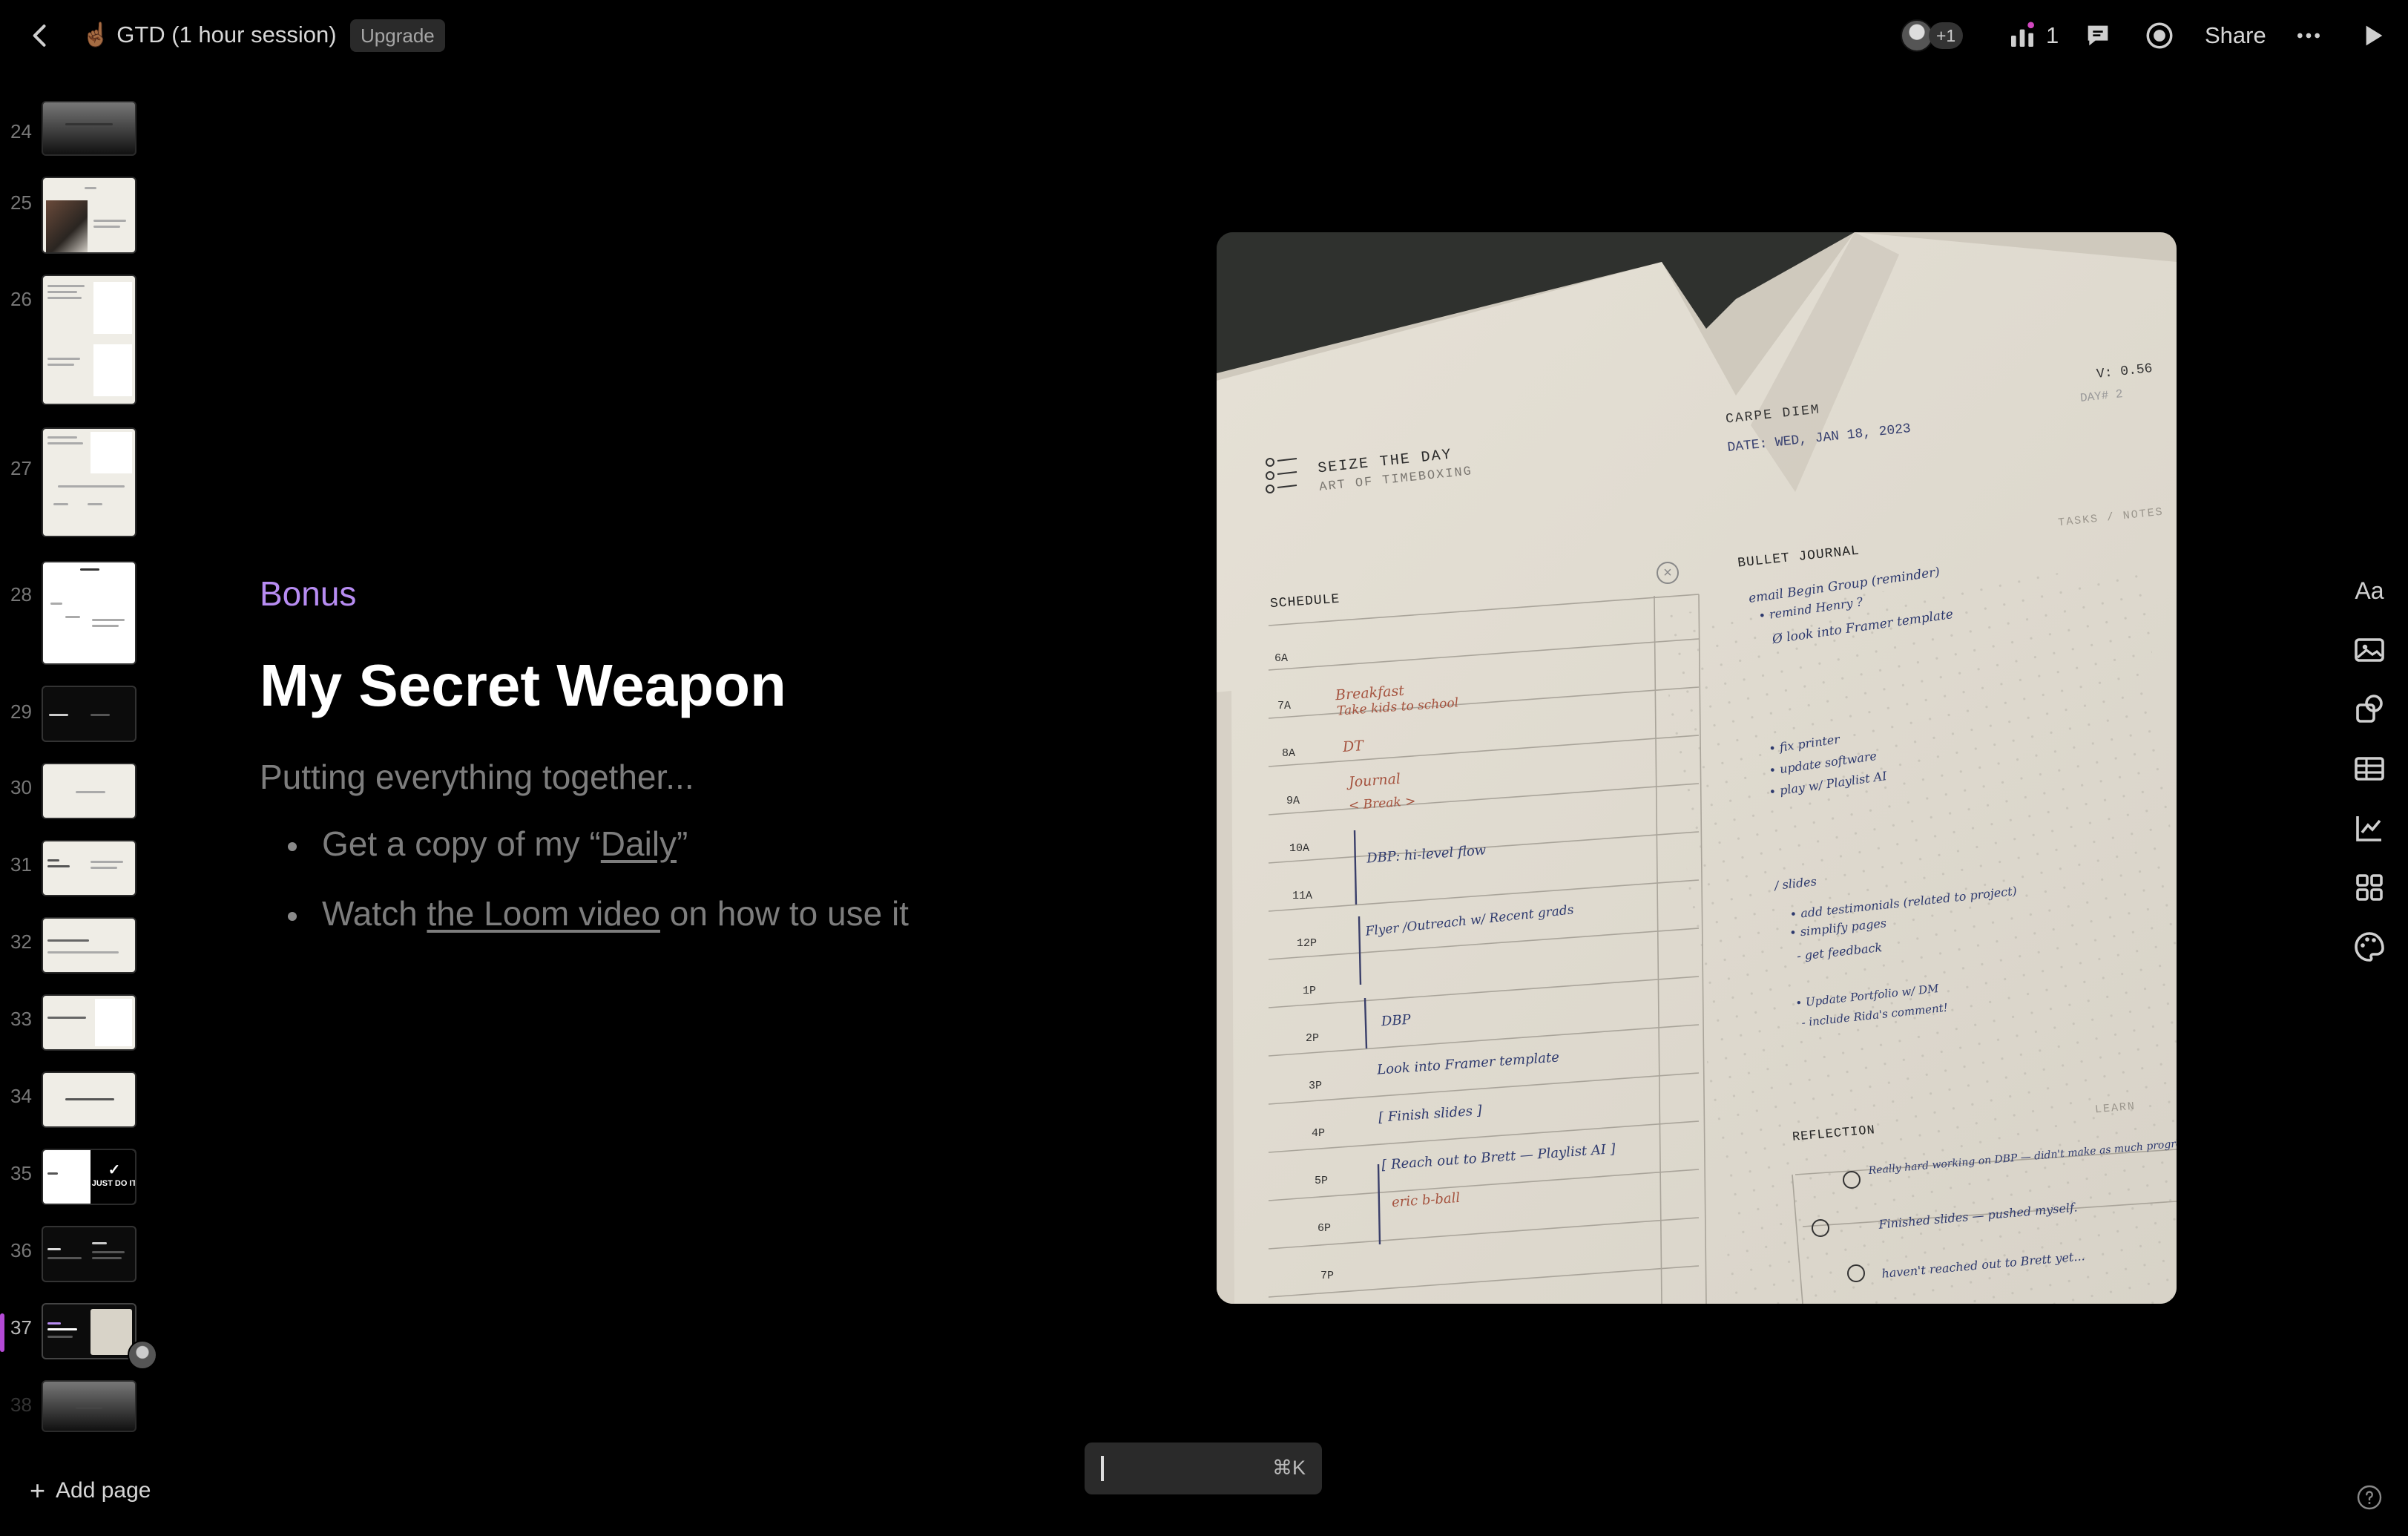  Describe the element at coordinates (784, 913) in the screenshot. I see `bullet-text: on how to use it` at that location.